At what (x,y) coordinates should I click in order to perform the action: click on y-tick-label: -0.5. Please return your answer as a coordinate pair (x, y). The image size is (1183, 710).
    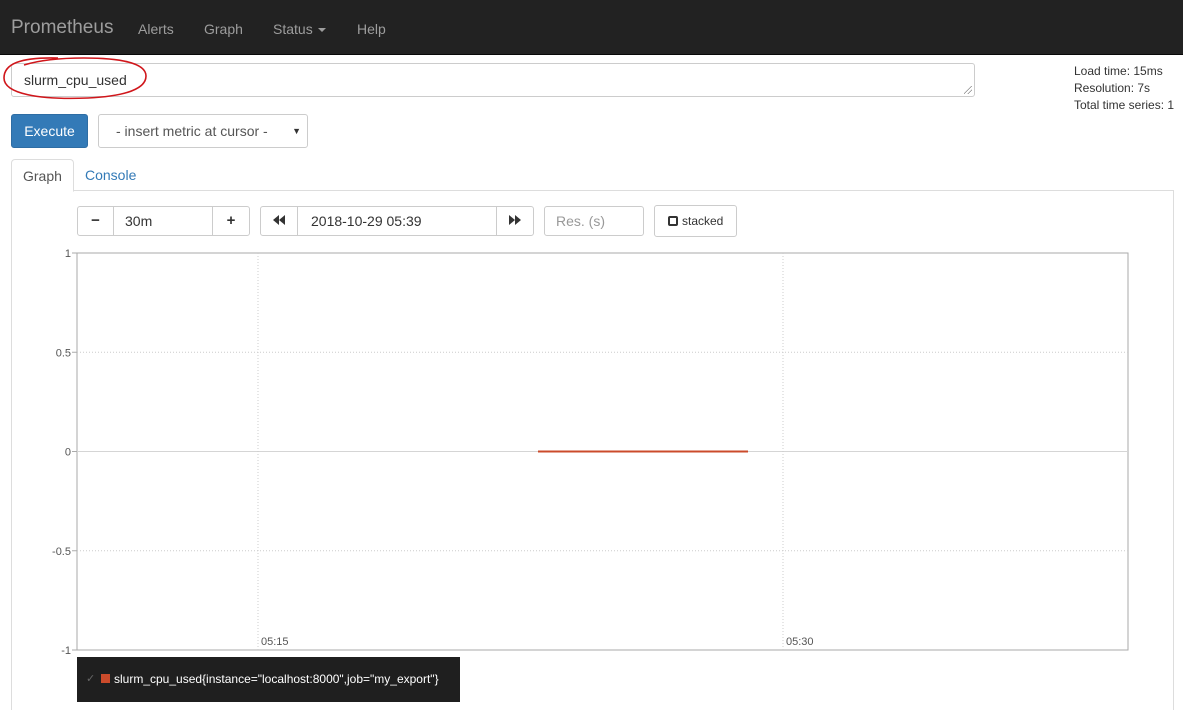
    Looking at the image, I should click on (61, 552).